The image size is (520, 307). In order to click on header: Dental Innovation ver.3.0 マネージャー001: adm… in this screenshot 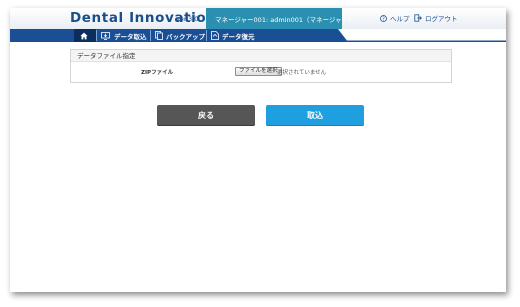, I will do `click(258, 18)`.